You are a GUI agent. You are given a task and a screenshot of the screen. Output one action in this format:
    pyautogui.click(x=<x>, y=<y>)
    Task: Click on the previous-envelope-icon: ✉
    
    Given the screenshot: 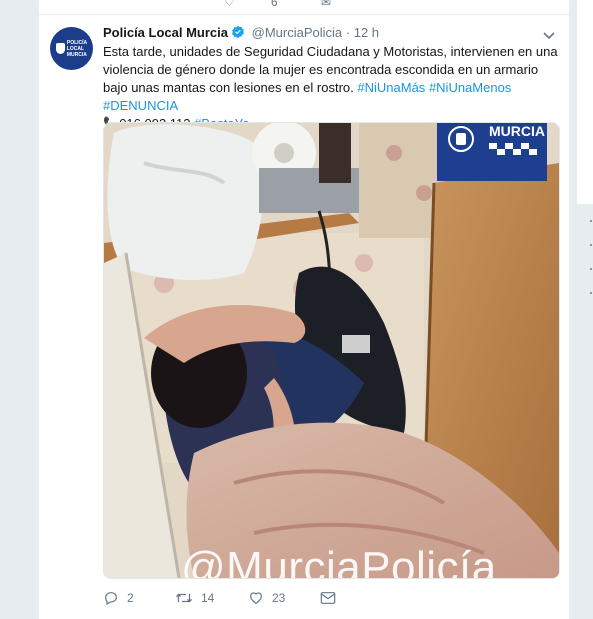 What is the action you would take?
    pyautogui.click(x=326, y=4)
    